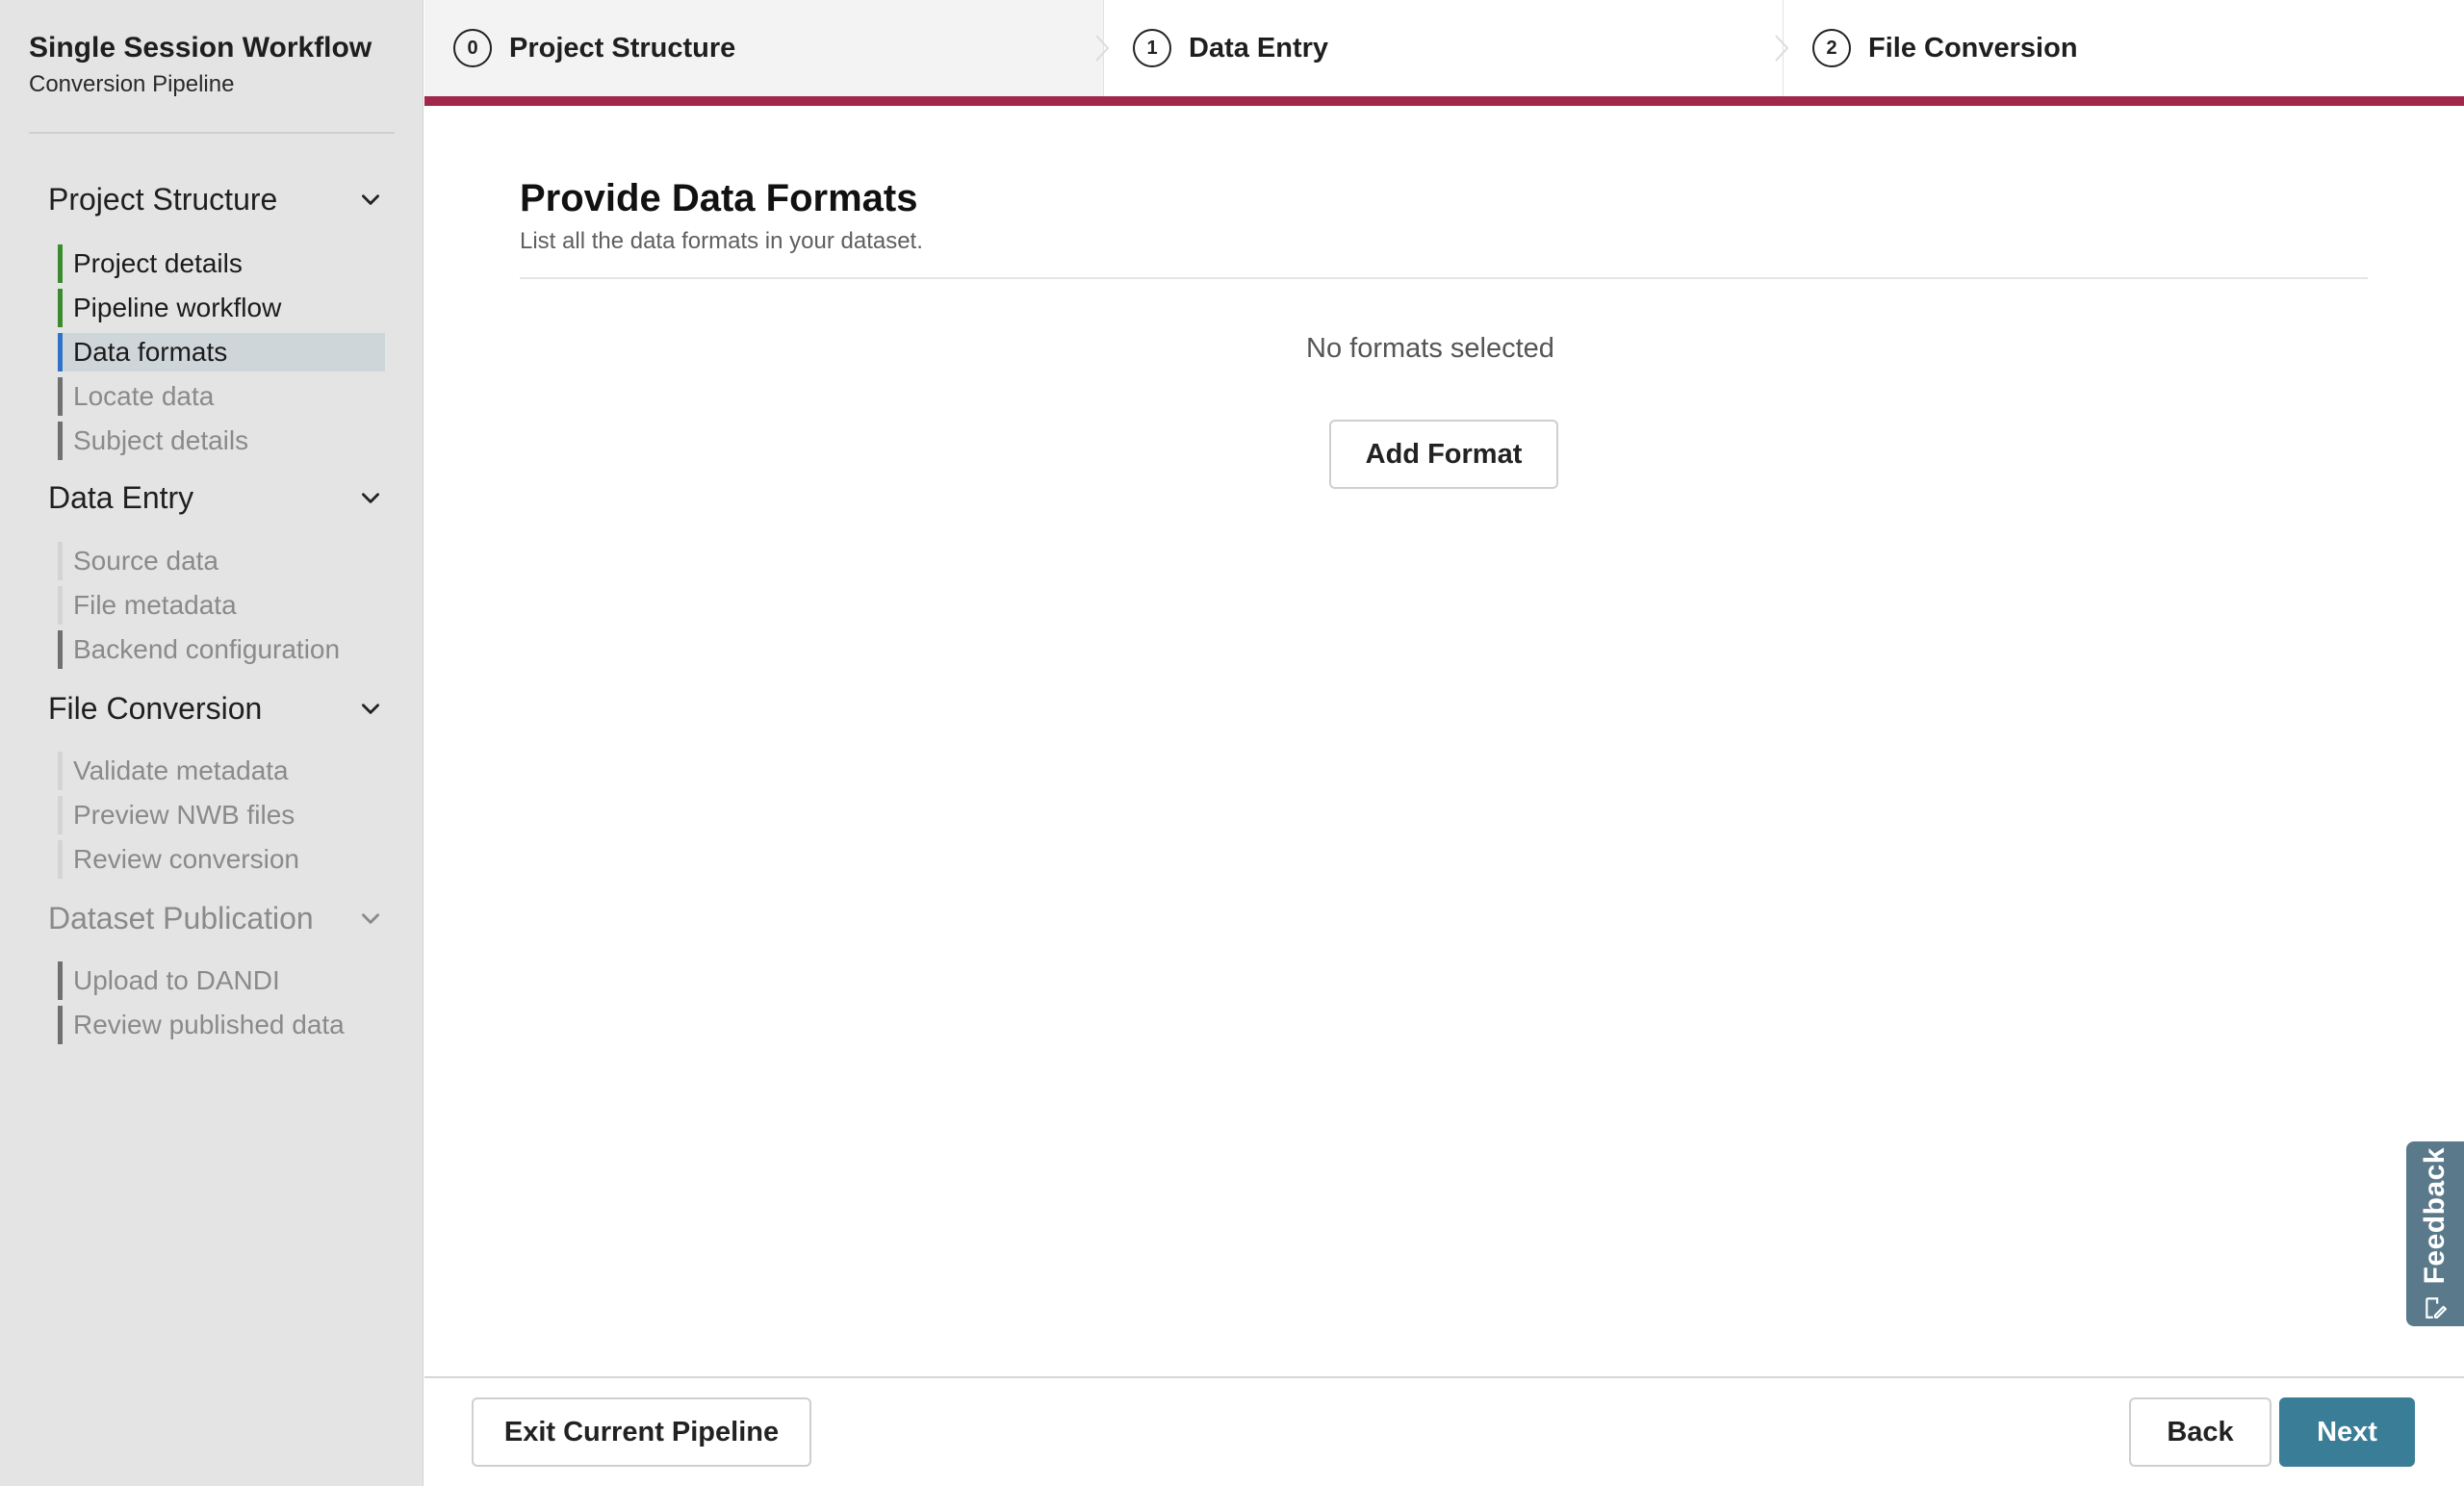 The image size is (2464, 1486). What do you see at coordinates (1444, 101) in the screenshot?
I see `progress-bar` at bounding box center [1444, 101].